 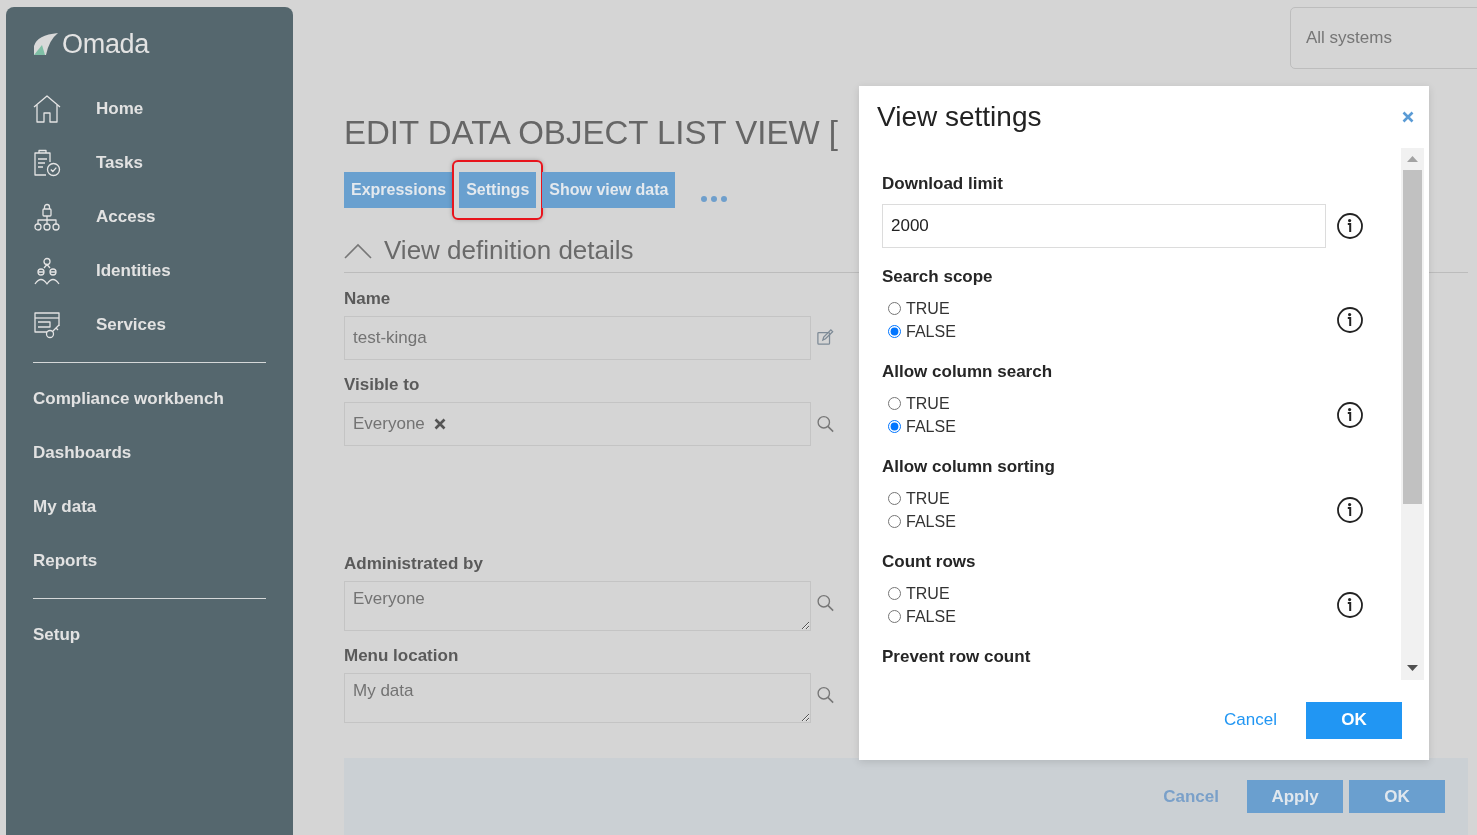 What do you see at coordinates (968, 372) in the screenshot?
I see `setting-label: Allow column search` at bounding box center [968, 372].